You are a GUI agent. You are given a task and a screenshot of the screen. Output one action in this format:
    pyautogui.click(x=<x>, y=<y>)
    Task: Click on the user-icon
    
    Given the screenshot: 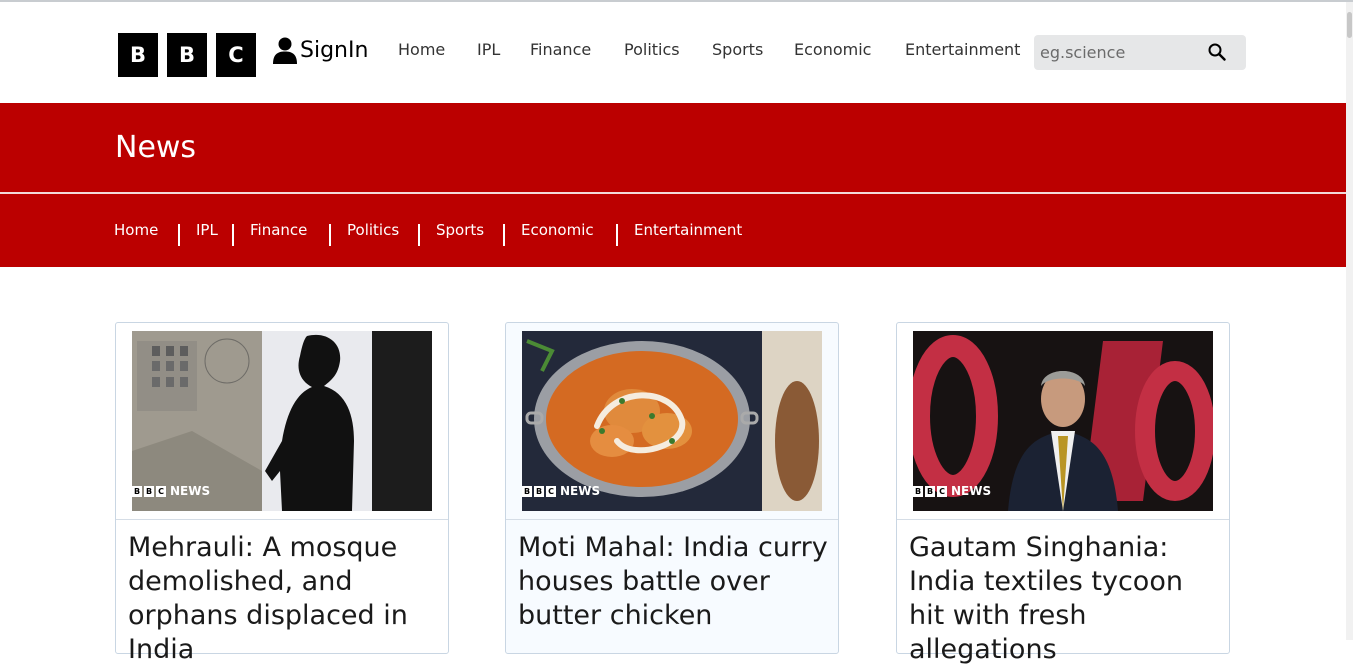 What is the action you would take?
    pyautogui.click(x=285, y=50)
    